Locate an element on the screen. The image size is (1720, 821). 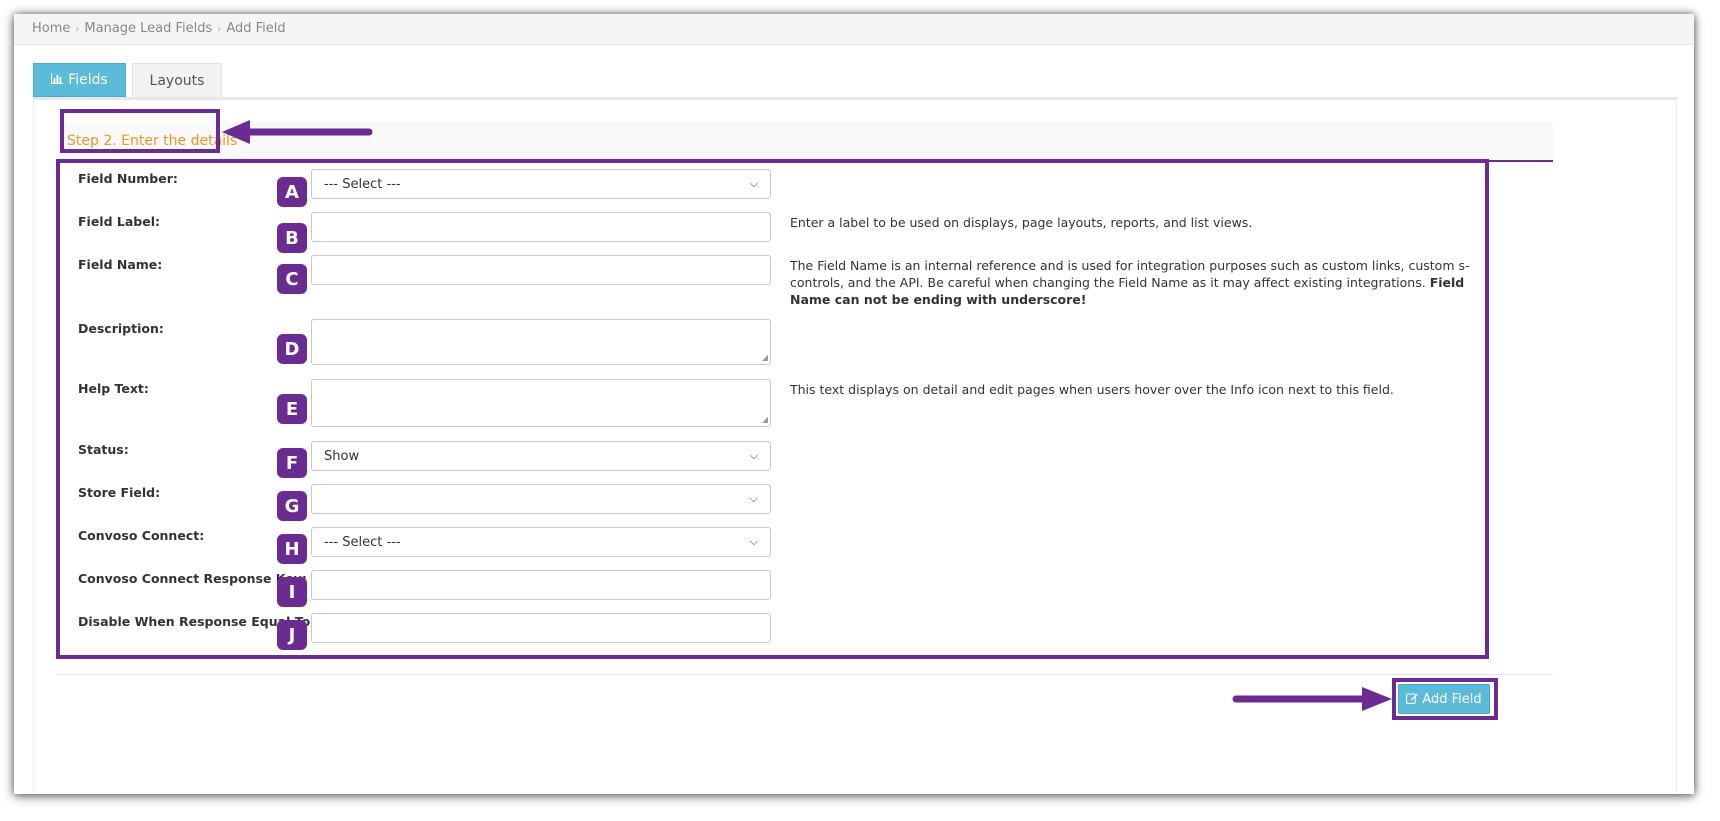
breadcrumb-home: Home is located at coordinates (51, 28).